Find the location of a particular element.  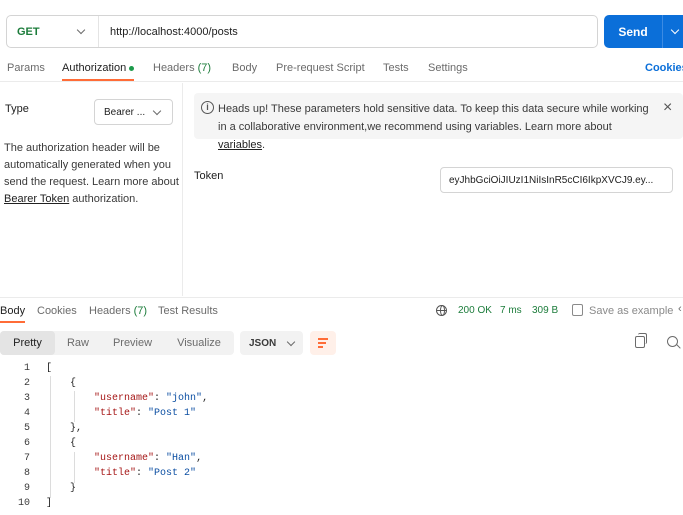

bearer-token-link: Bearer Token is located at coordinates (36, 199).